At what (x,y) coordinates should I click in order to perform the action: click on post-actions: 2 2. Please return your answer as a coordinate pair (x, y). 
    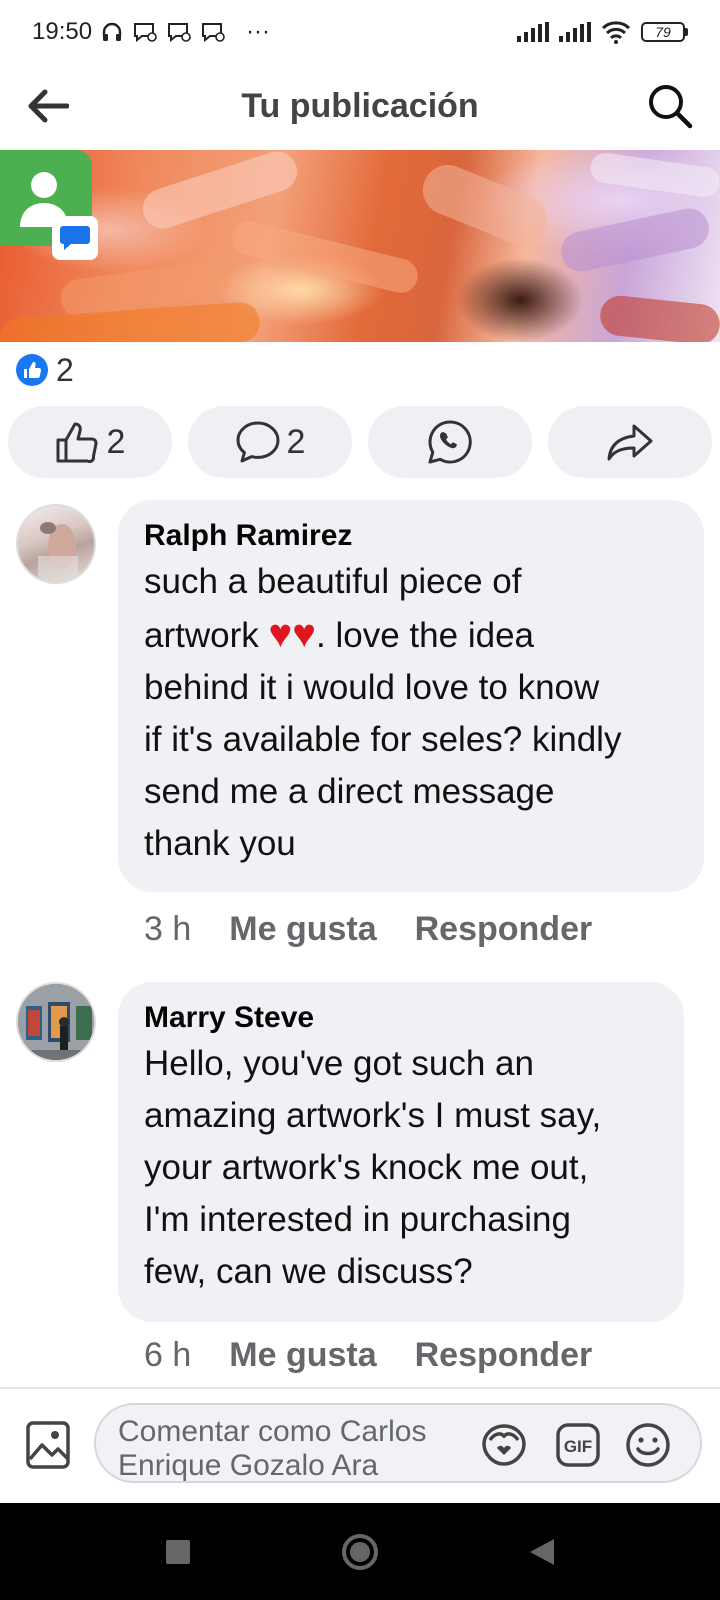
    Looking at the image, I should click on (360, 442).